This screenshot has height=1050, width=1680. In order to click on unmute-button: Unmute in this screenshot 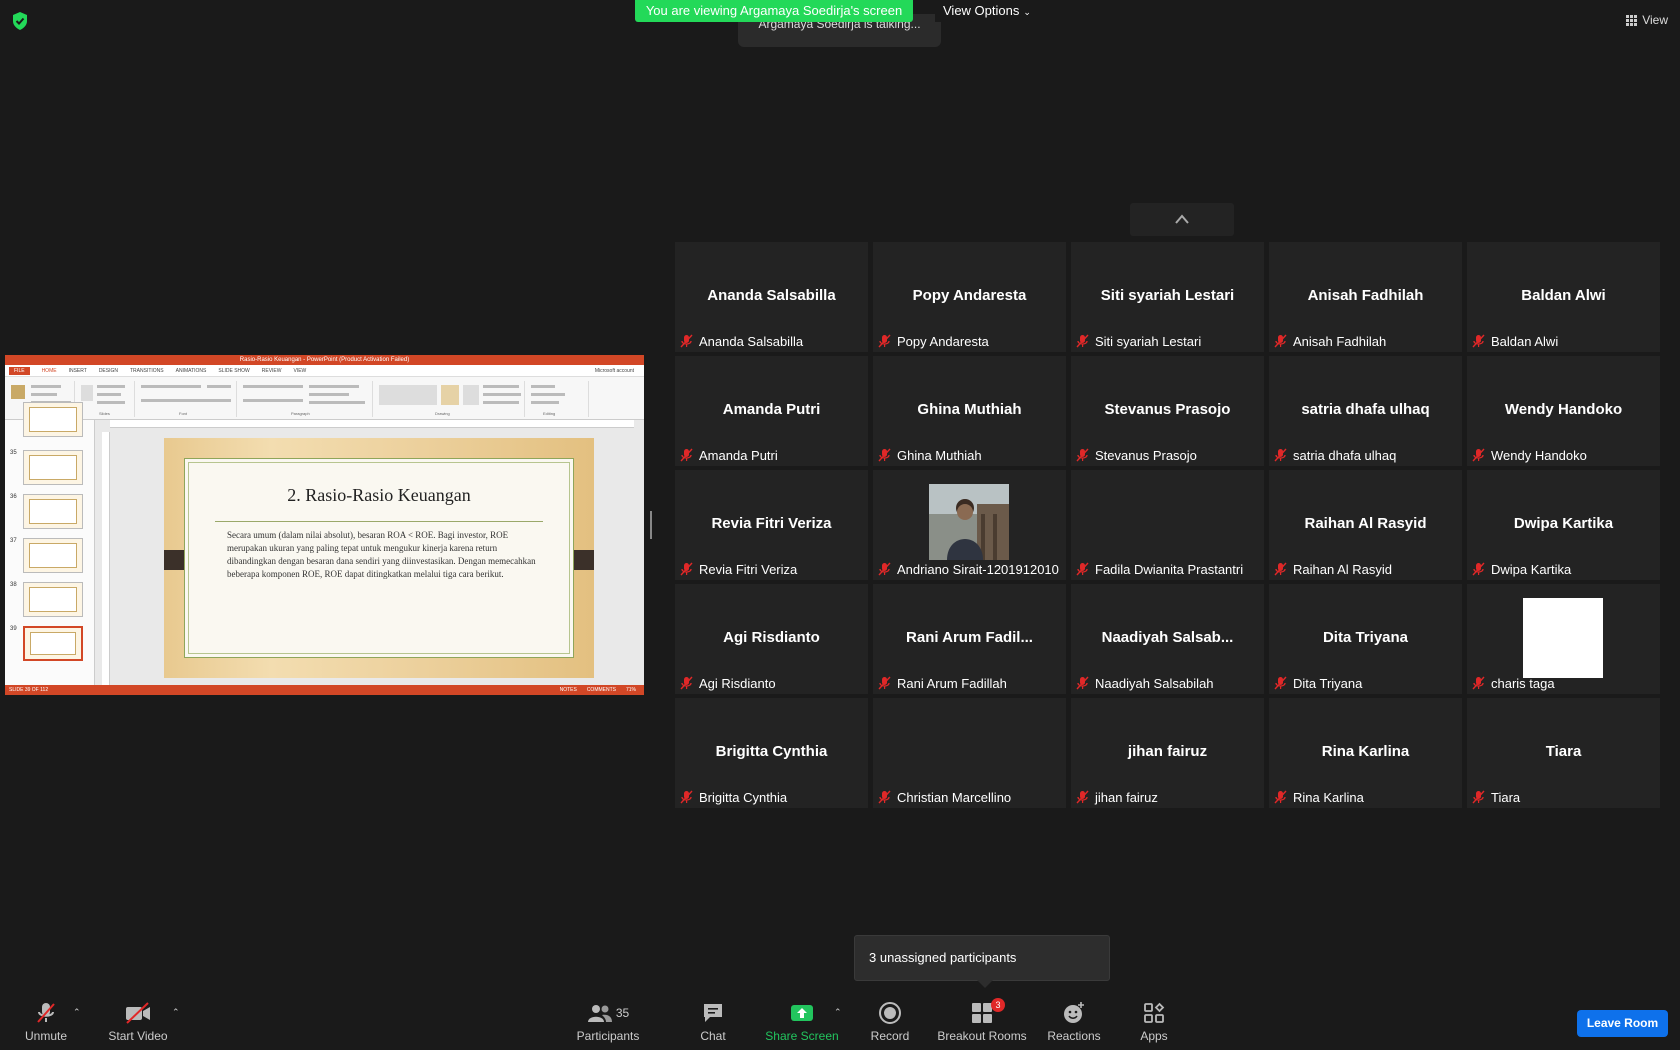, I will do `click(46, 1024)`.